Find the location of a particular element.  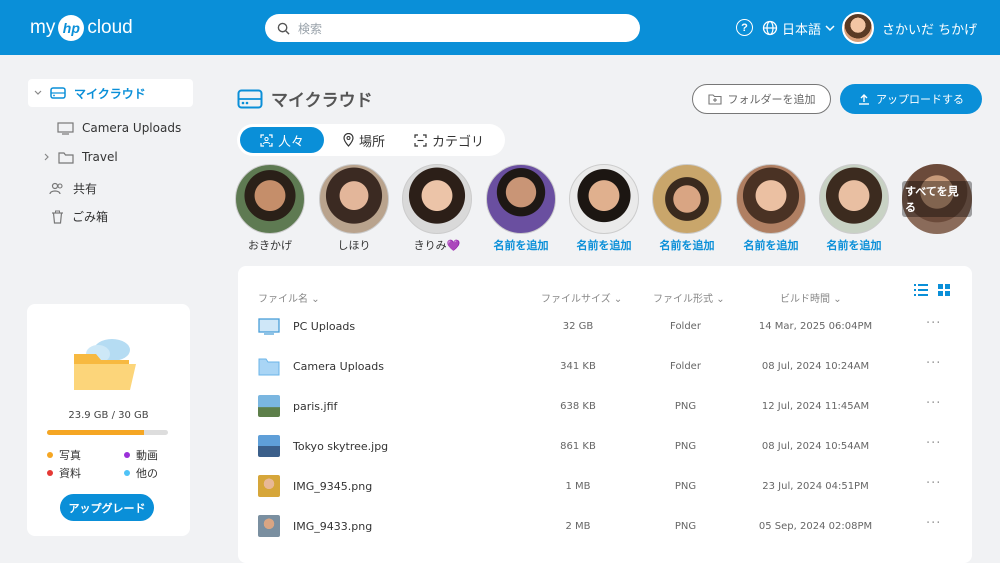

tab-label: 場所 is located at coordinates (371, 142).